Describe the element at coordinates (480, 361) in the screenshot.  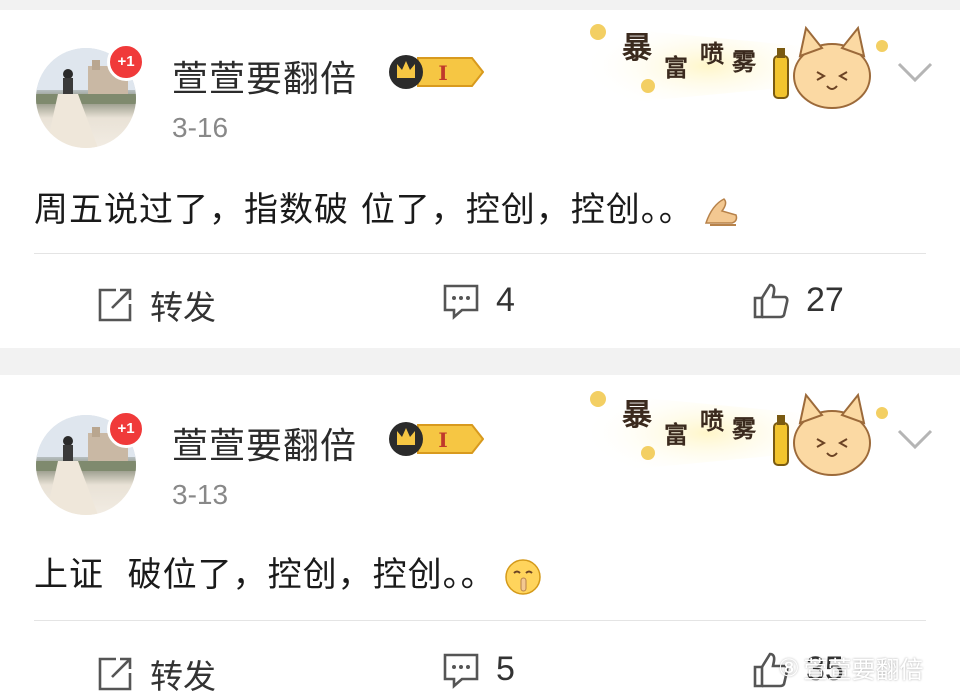
I see `post-separator` at that location.